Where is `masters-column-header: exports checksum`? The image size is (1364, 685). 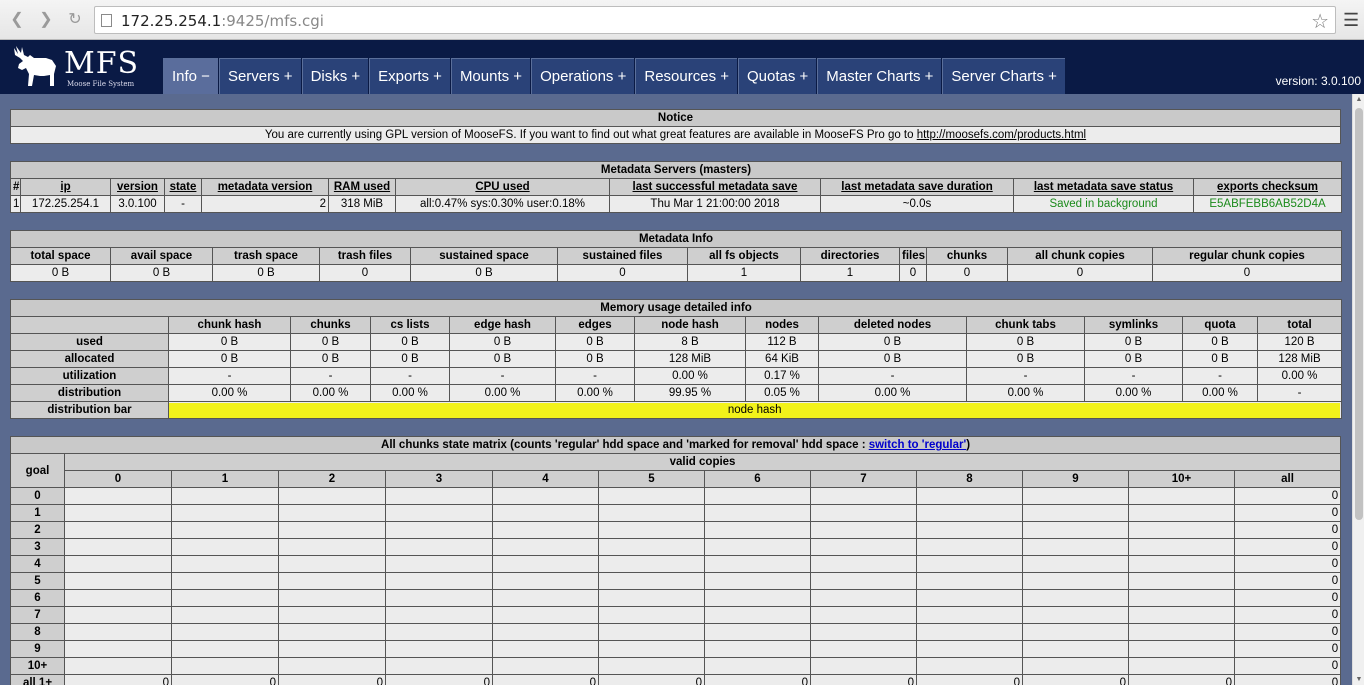 masters-column-header: exports checksum is located at coordinates (1267, 187).